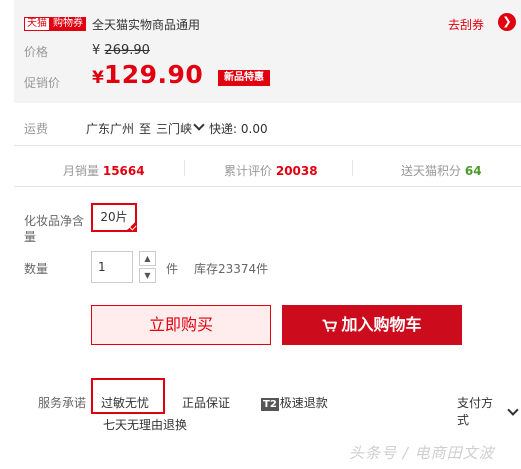 This screenshot has height=469, width=521. Describe the element at coordinates (81, 171) in the screenshot. I see `monthly-sales-label: 月销量` at that location.